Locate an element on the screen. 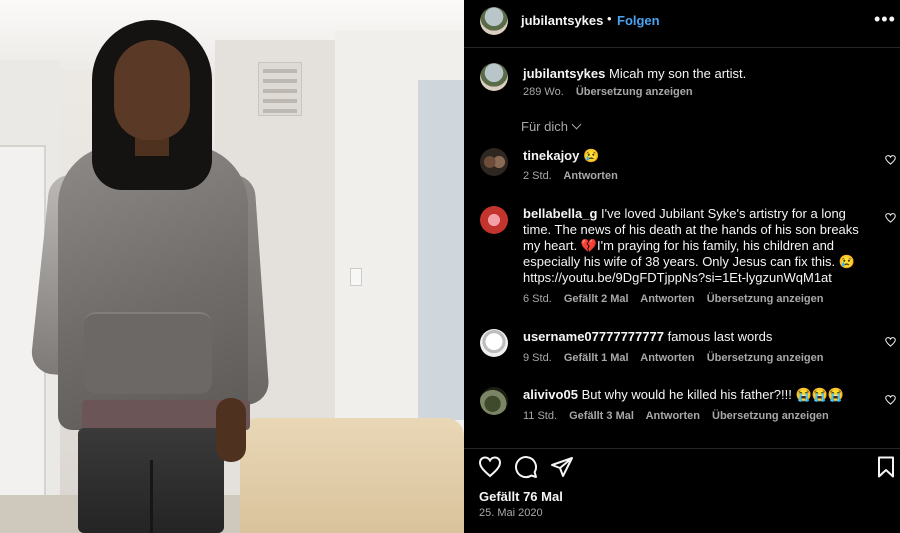  comment-username: username07777777777 is located at coordinates (593, 336).